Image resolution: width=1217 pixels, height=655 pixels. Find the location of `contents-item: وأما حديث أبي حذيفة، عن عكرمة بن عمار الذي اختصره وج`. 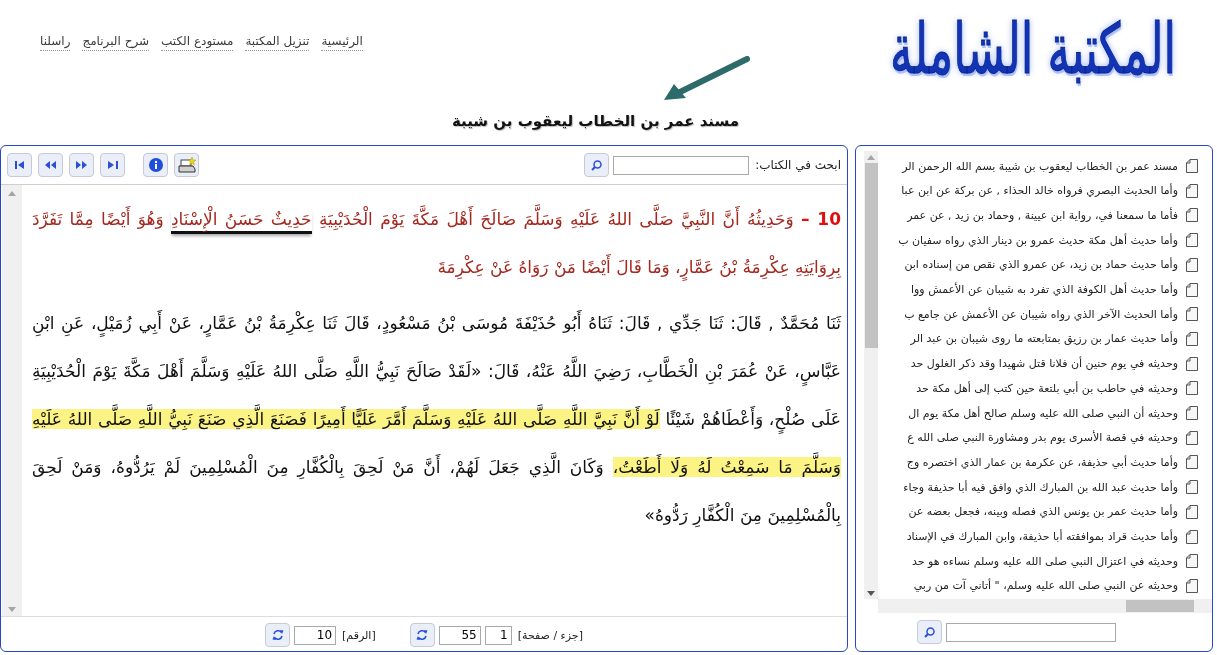

contents-item: وأما حديث أبي حذيفة، عن عكرمة بن عمار الذي اختصره وج is located at coordinates (1052, 462).